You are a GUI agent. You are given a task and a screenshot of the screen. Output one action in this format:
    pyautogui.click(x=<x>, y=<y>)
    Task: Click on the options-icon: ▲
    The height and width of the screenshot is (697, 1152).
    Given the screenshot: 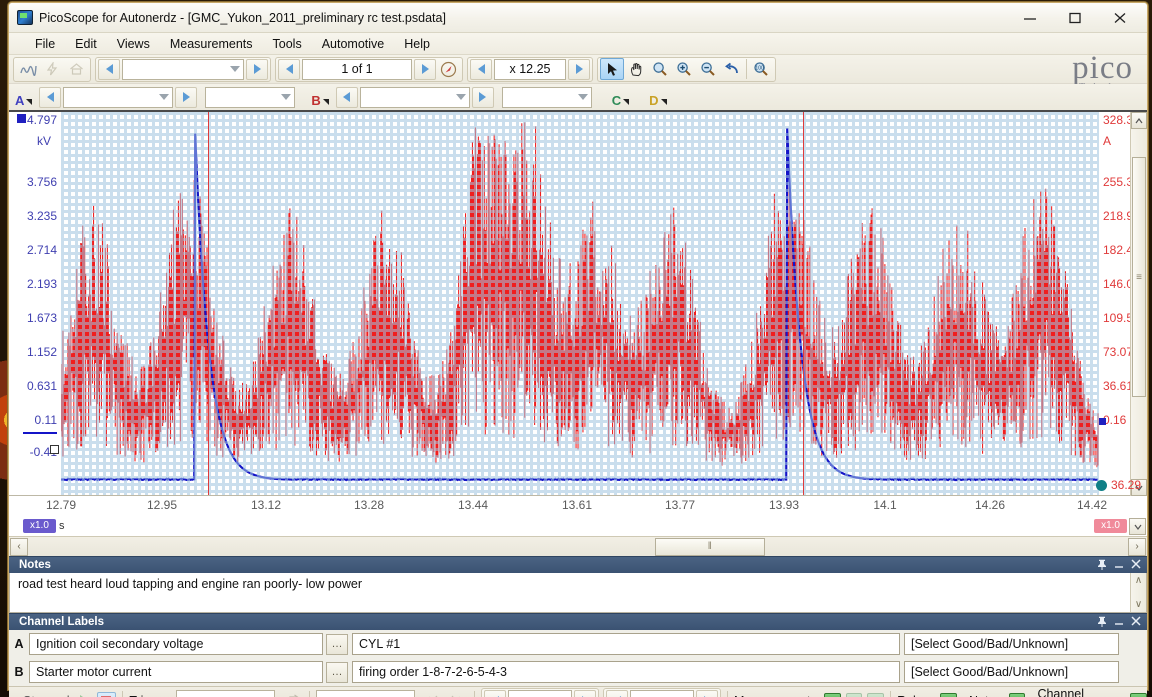 What is the action you would take?
    pyautogui.click(x=876, y=694)
    